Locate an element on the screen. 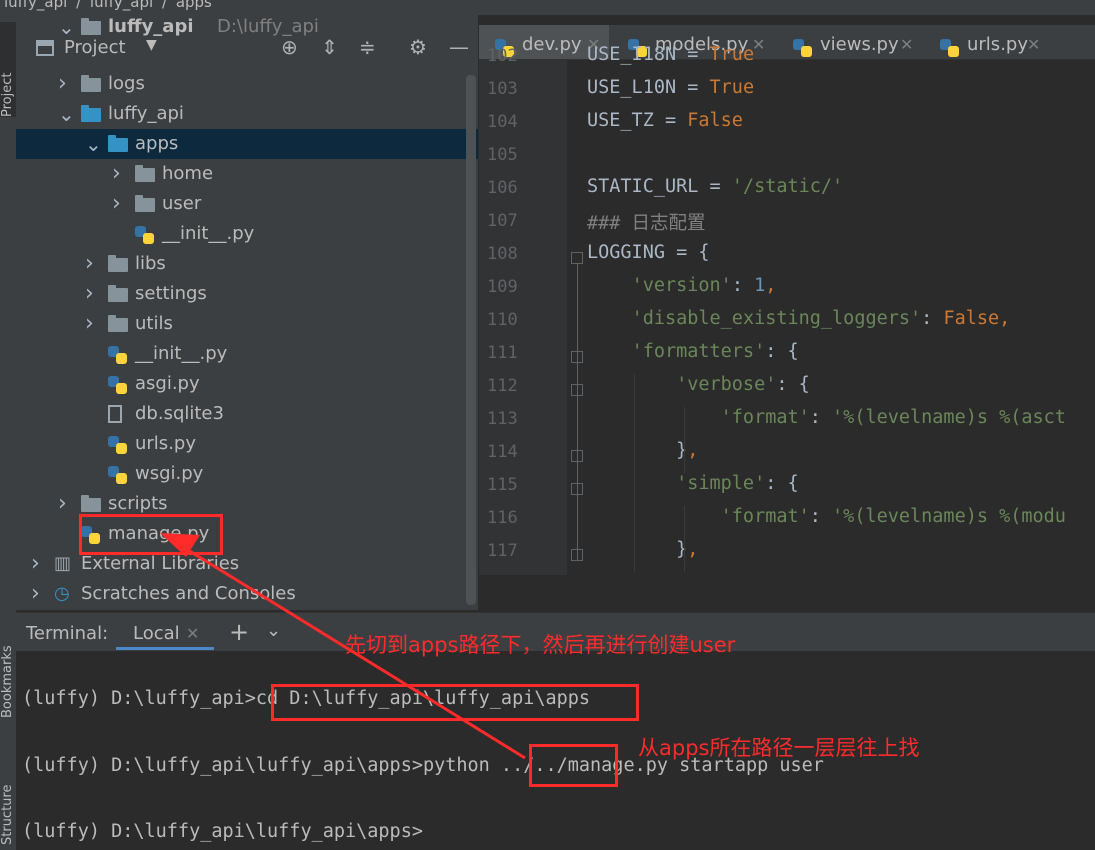 This screenshot has height=850, width=1095. highlight-manage-py is located at coordinates (151, 534).